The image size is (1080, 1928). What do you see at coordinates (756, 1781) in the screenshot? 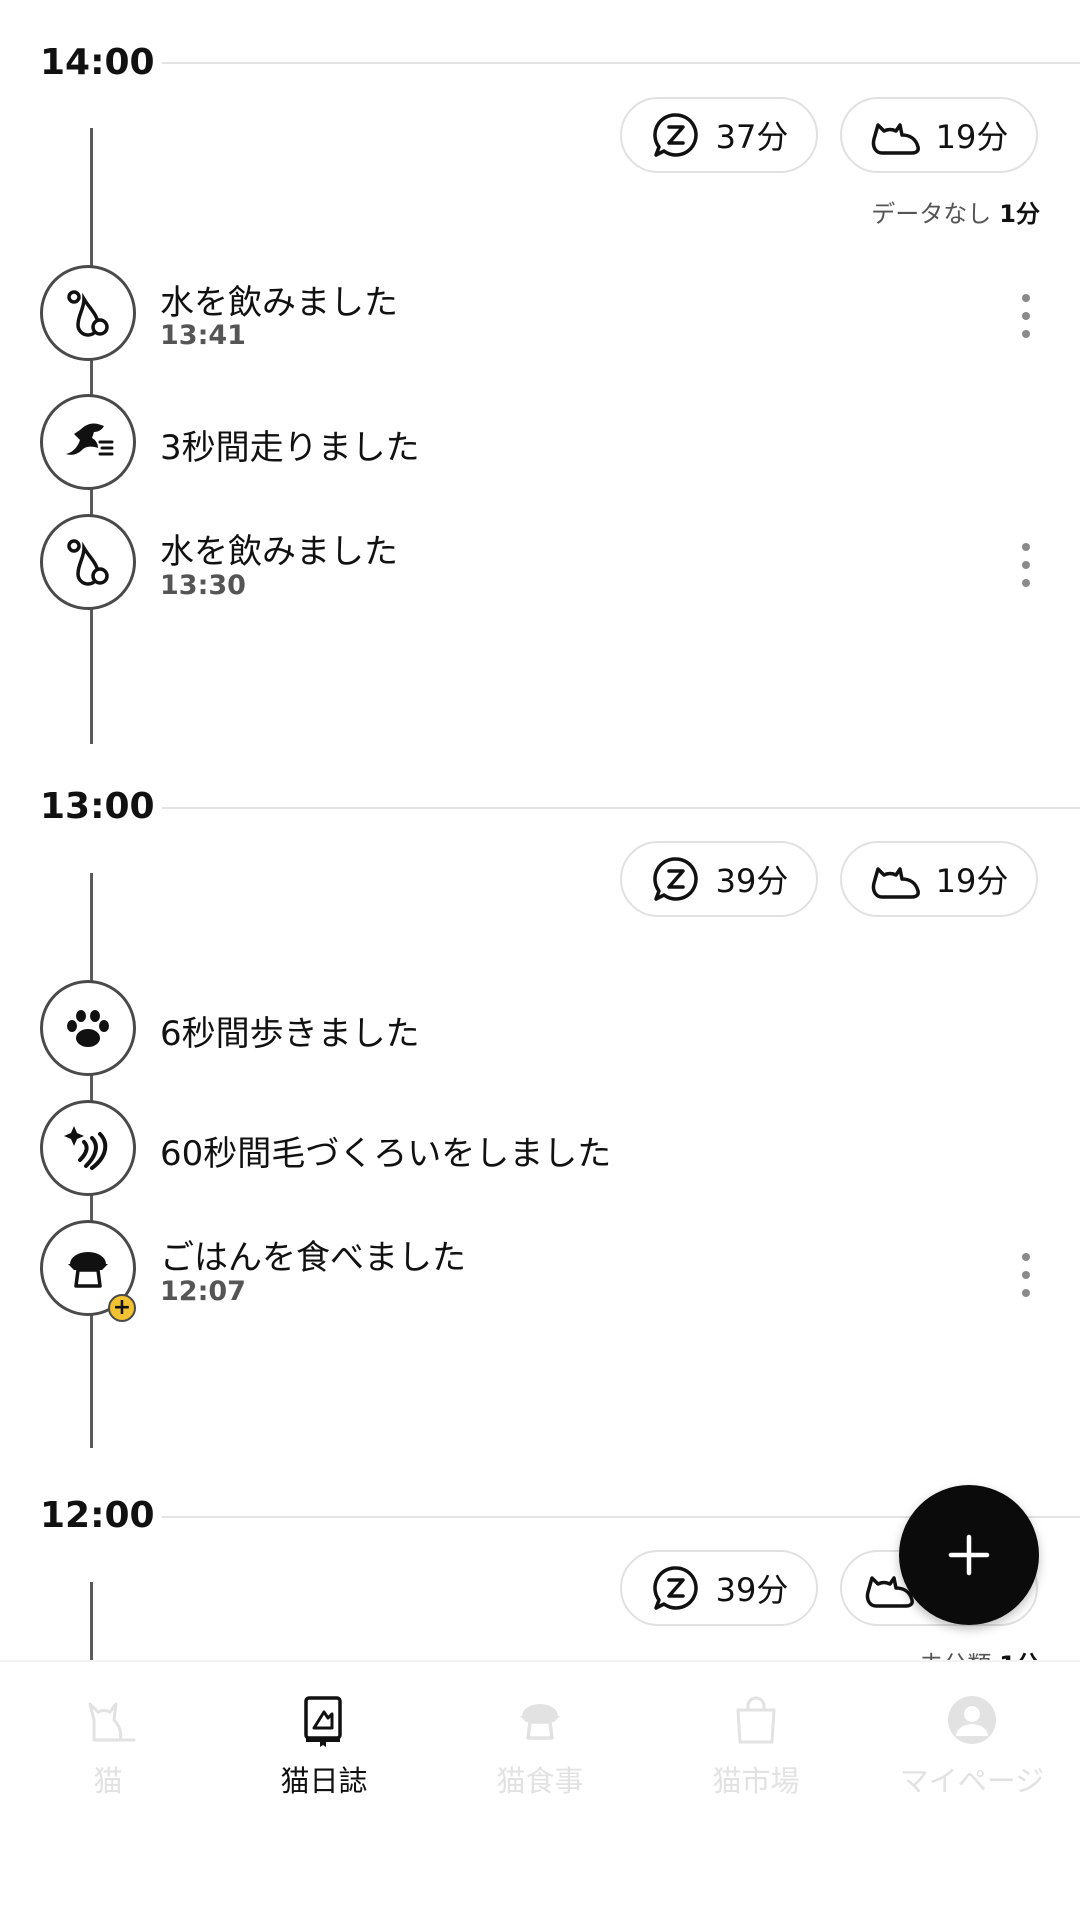
I see `nav-label: 猫市場` at bounding box center [756, 1781].